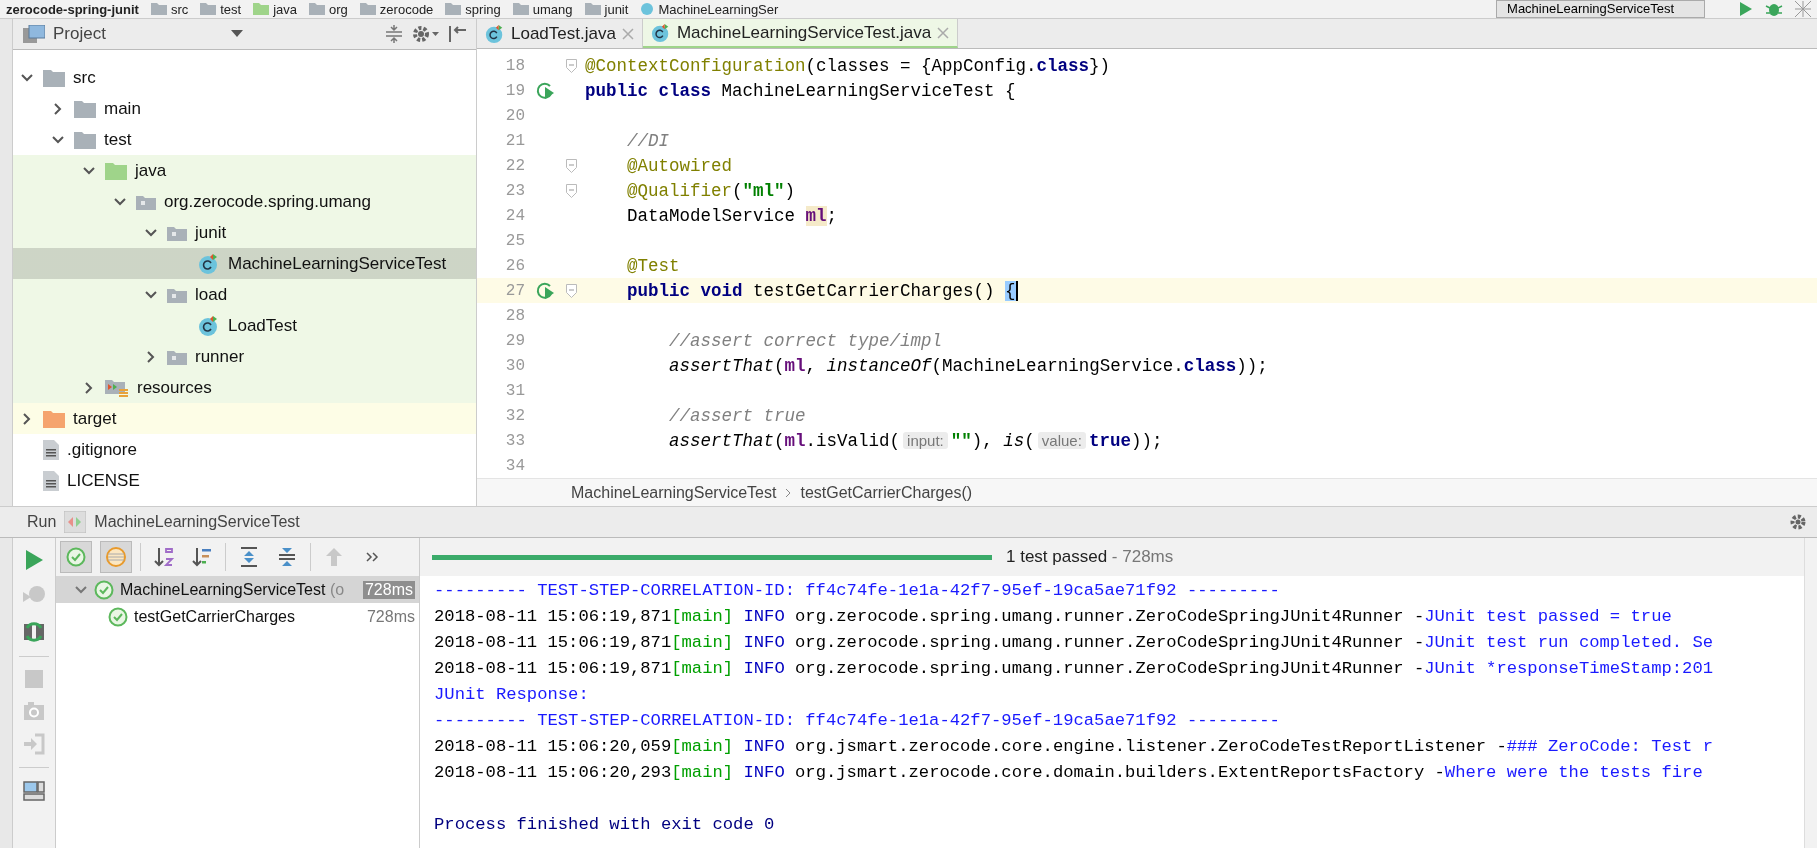 The image size is (1817, 848). What do you see at coordinates (1074, 747) in the screenshot?
I see `console-line: 2018-08-11 15:06:20,059[main] INFO org.jsmart.zerocode.core.engine.listener.ZeroCodeTestReportListener -### ZeroCode: Test r` at bounding box center [1074, 747].